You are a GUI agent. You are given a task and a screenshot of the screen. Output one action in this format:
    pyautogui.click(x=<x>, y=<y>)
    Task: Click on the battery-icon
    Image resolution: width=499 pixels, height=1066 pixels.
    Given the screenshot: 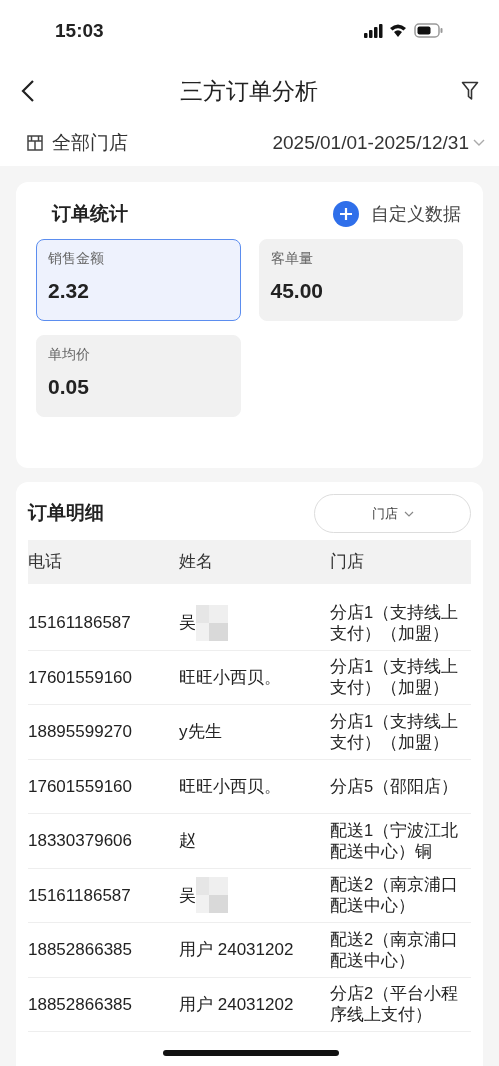 What is the action you would take?
    pyautogui.click(x=428, y=30)
    